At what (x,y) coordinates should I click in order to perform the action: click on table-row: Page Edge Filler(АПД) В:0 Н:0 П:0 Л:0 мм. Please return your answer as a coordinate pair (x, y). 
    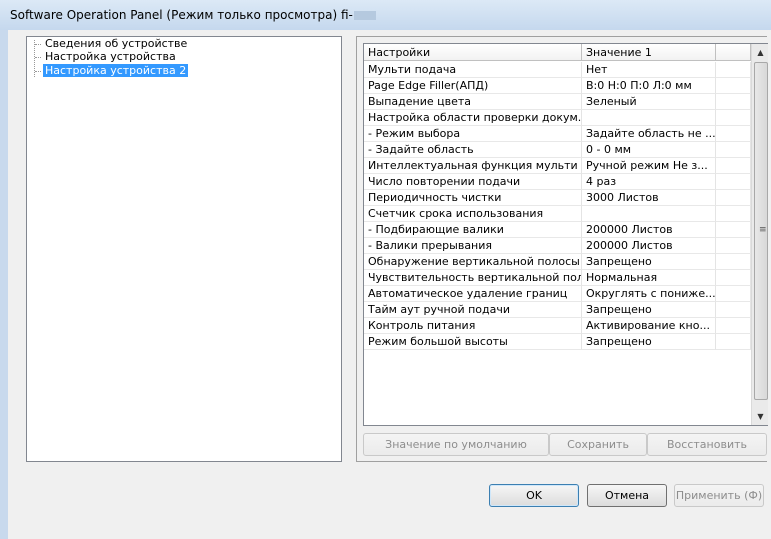
    Looking at the image, I should click on (557, 86).